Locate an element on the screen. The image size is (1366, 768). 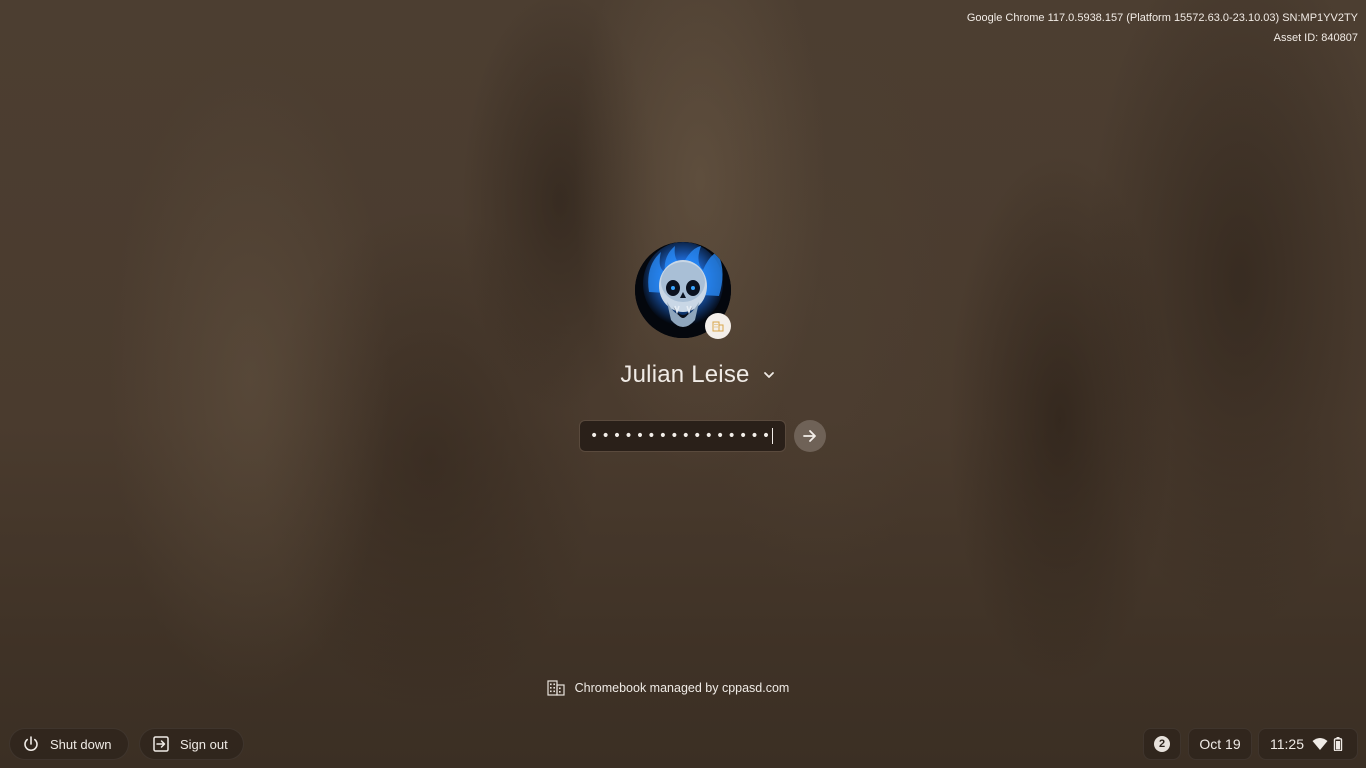
user-avatar-container is located at coordinates (683, 290).